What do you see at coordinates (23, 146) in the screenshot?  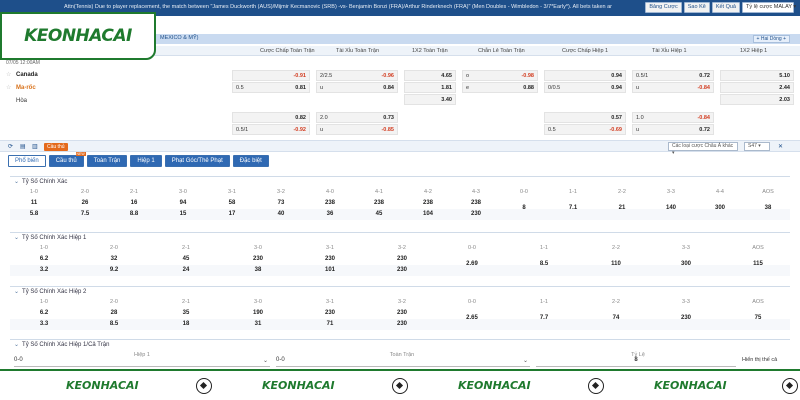 I see `stats-icon: ▤` at bounding box center [23, 146].